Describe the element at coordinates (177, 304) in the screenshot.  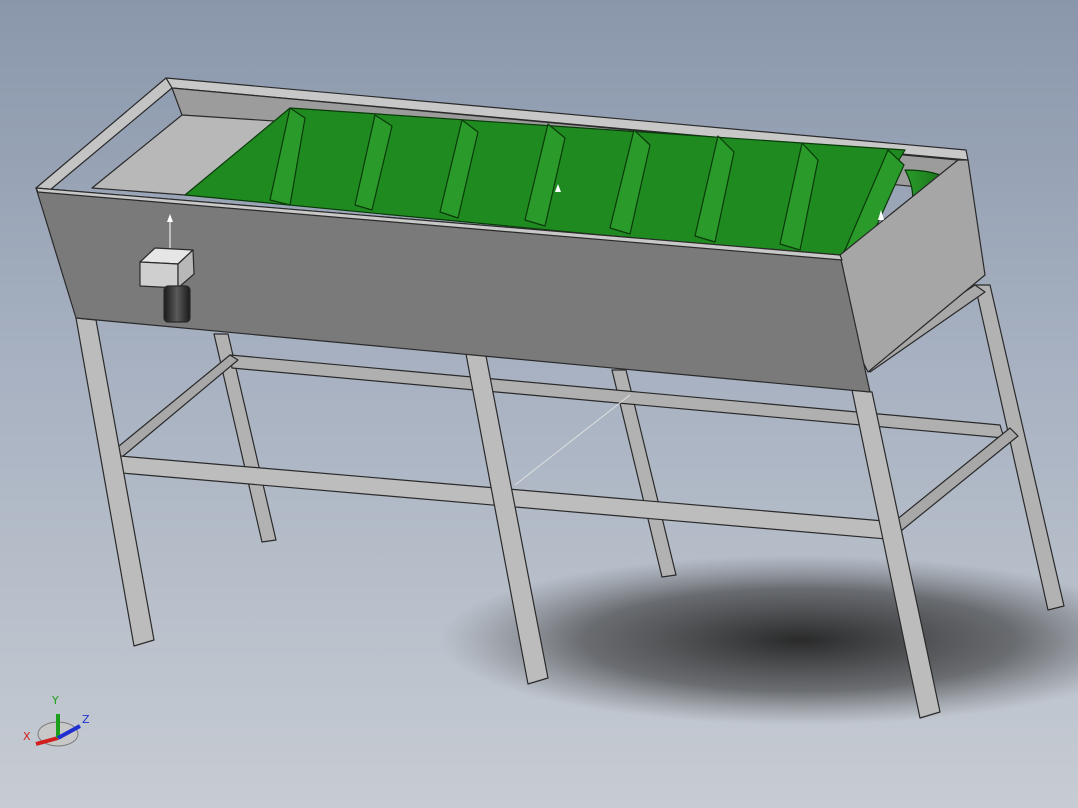
I see `motor-body` at that location.